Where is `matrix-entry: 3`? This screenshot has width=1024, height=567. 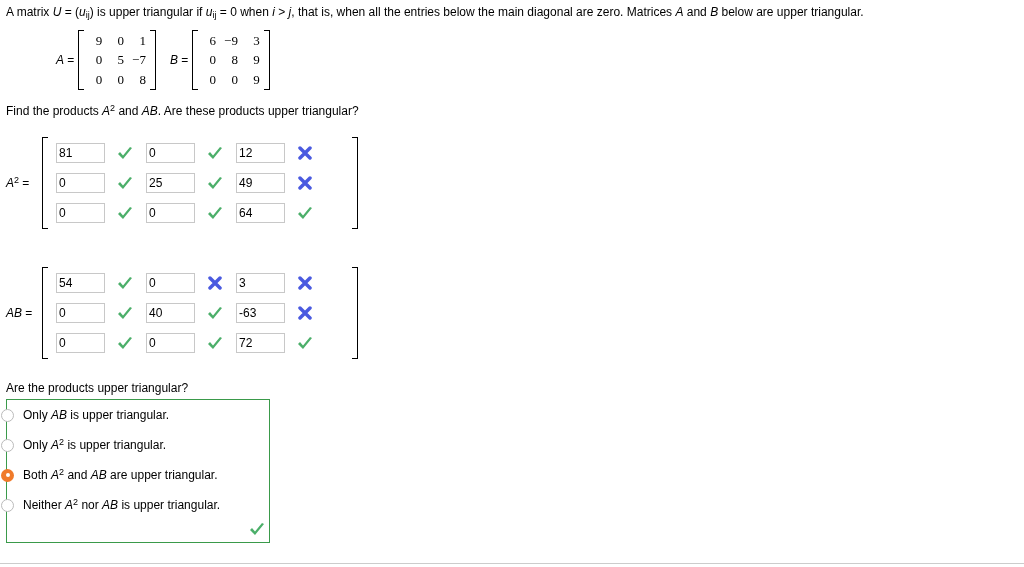
matrix-entry: 3 is located at coordinates (256, 41).